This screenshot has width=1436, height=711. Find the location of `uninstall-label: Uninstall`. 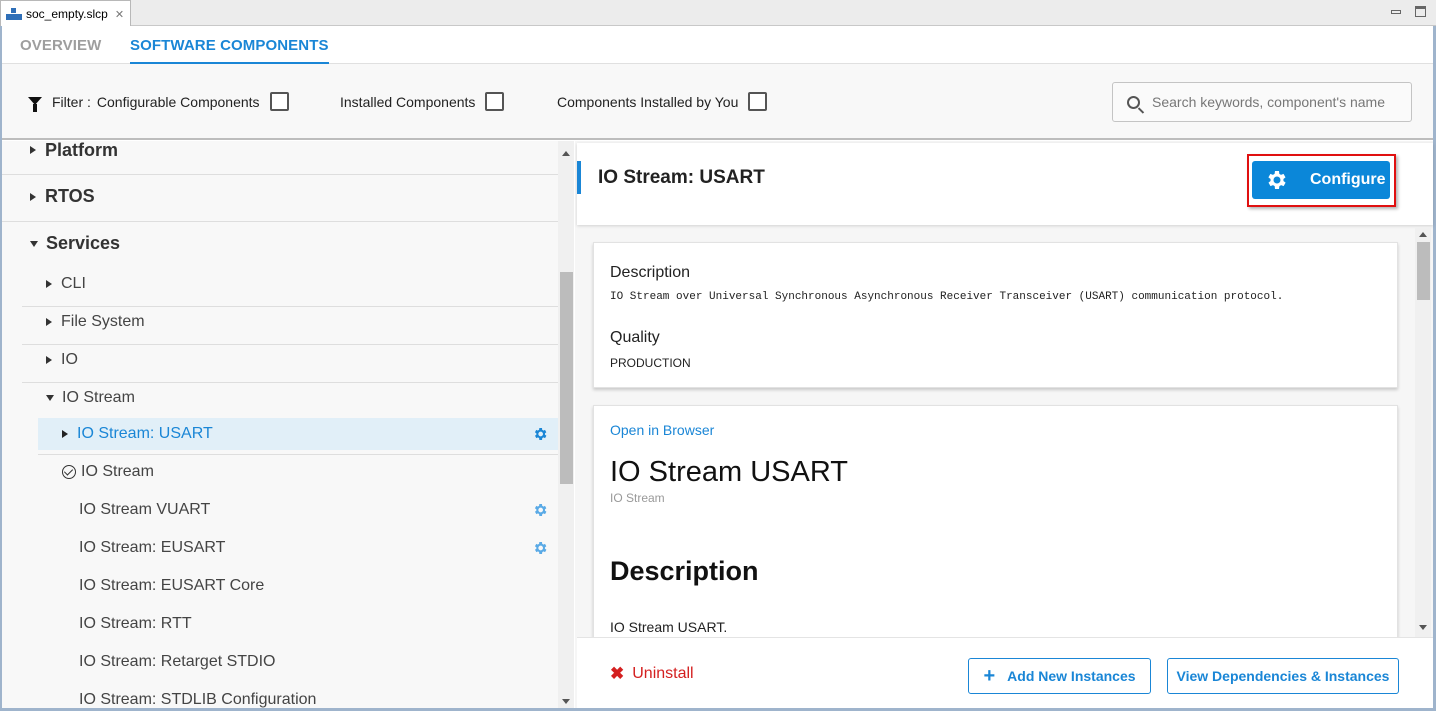

uninstall-label: Uninstall is located at coordinates (663, 673).